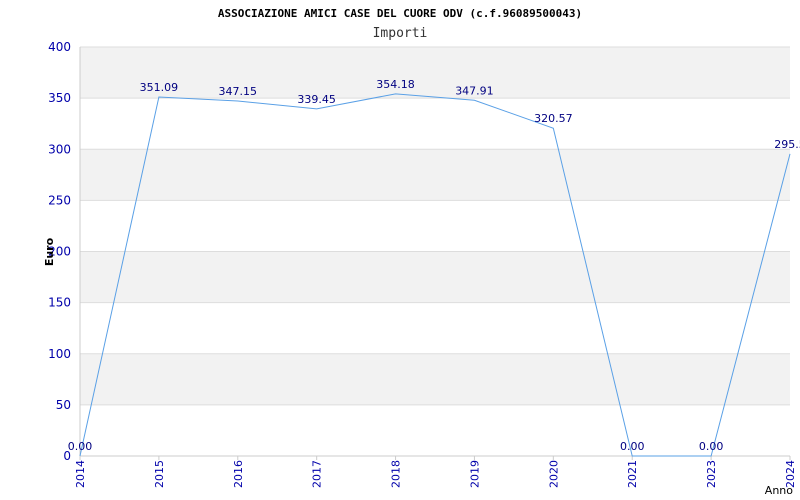 The image size is (800, 500). Describe the element at coordinates (59, 354) in the screenshot. I see `y-tick-label: 100` at that location.